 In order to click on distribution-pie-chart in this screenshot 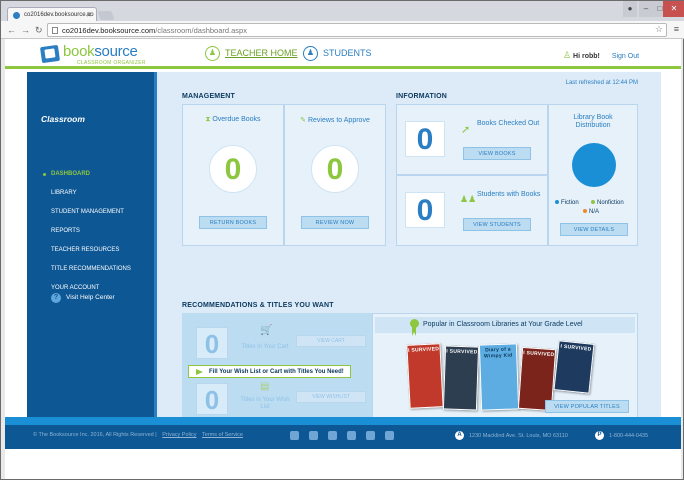, I will do `click(594, 165)`.